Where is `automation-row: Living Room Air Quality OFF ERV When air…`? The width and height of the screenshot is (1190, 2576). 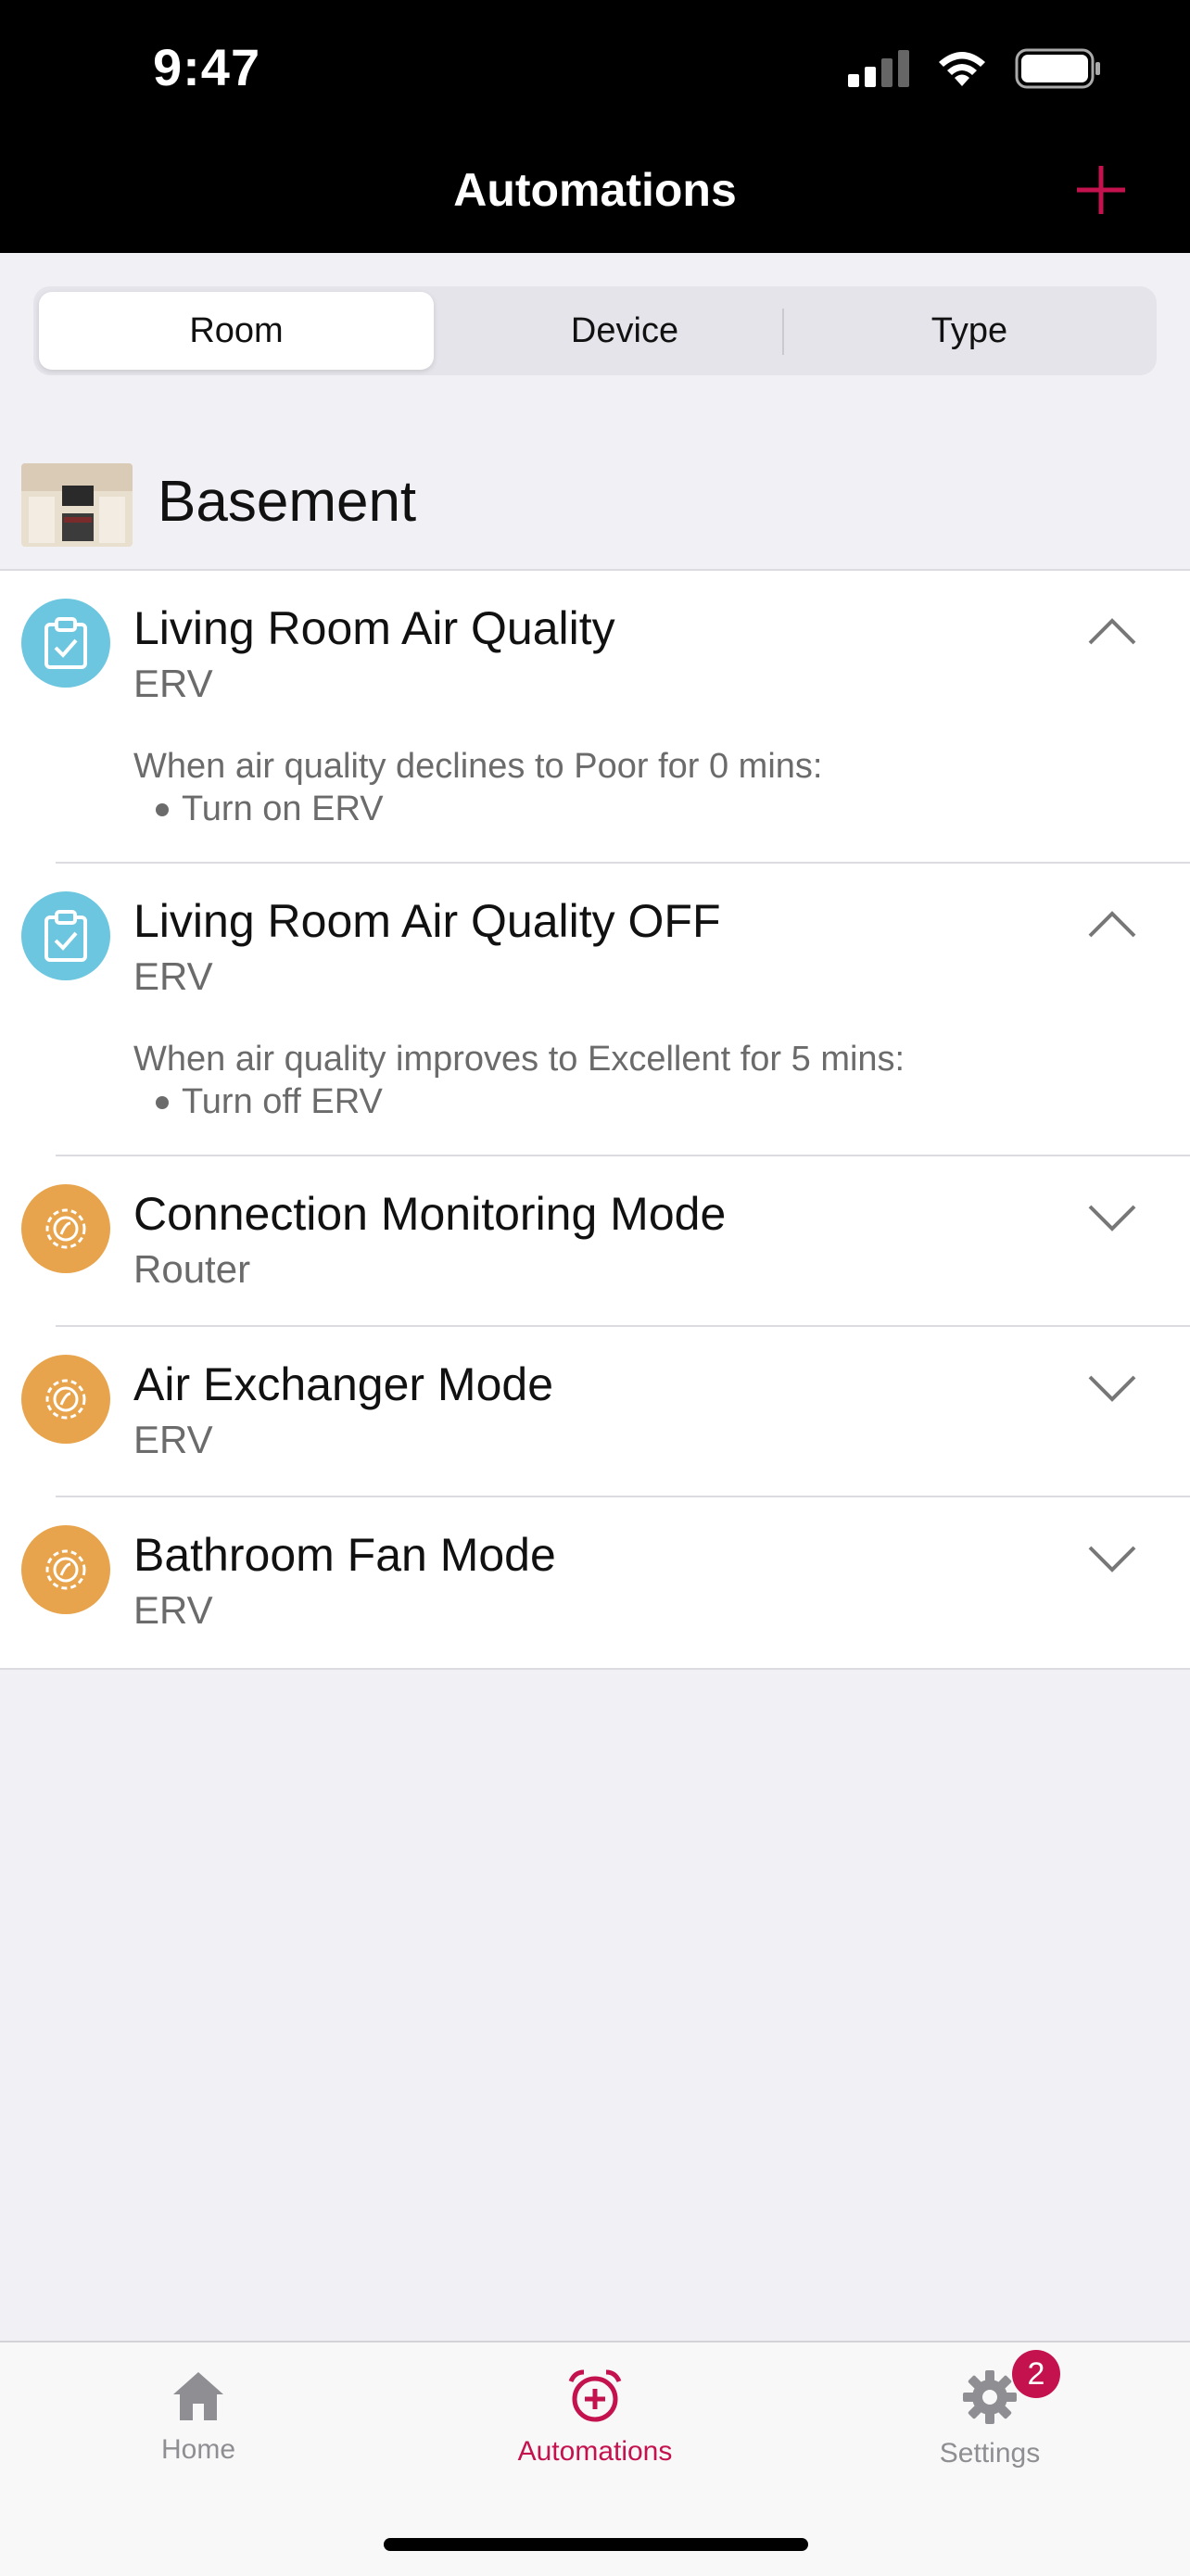 automation-row: Living Room Air Quality OFF ERV When air… is located at coordinates (595, 1010).